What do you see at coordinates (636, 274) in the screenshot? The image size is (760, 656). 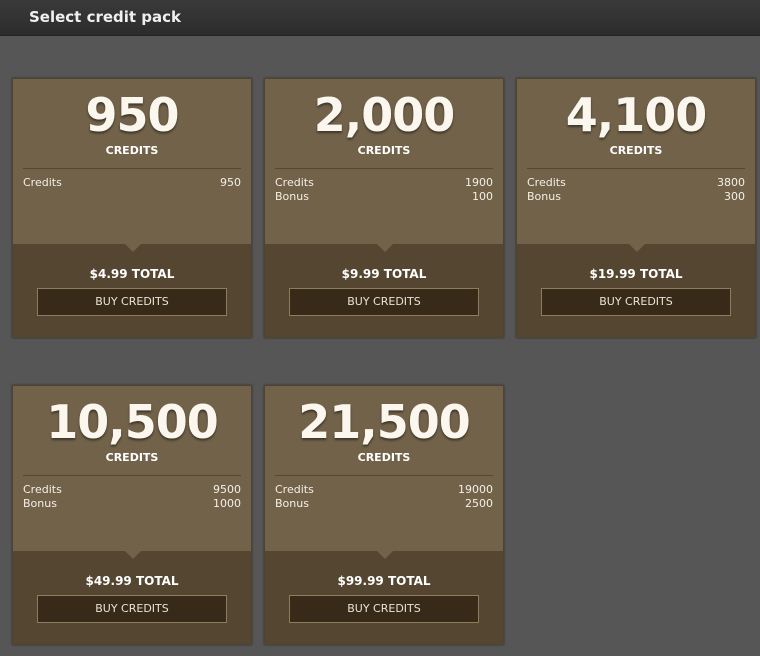 I see `pack-total: $19.99 TOTAL` at bounding box center [636, 274].